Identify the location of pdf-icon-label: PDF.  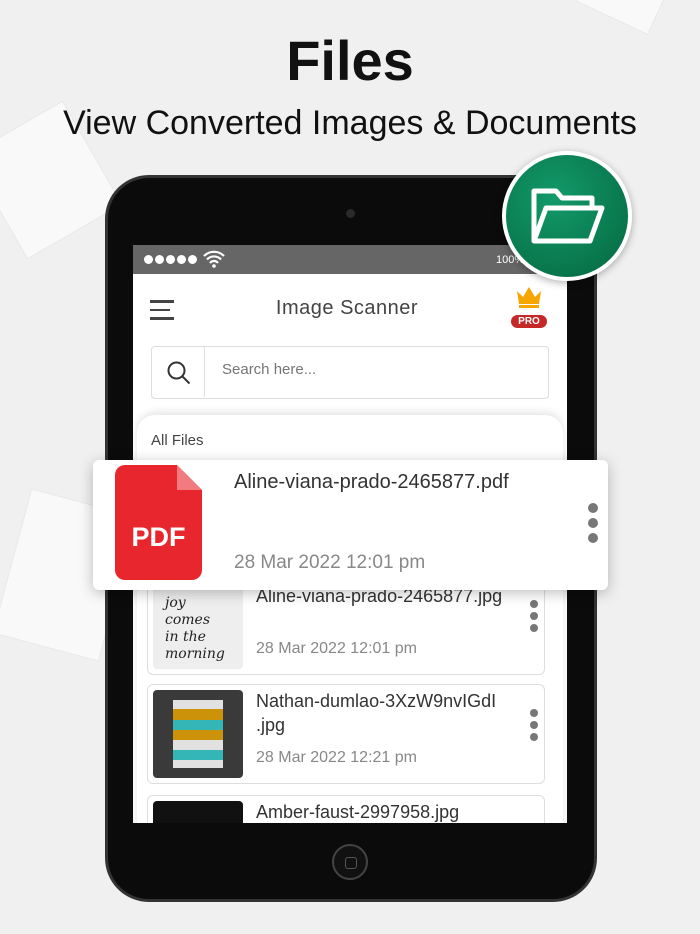
(158, 537).